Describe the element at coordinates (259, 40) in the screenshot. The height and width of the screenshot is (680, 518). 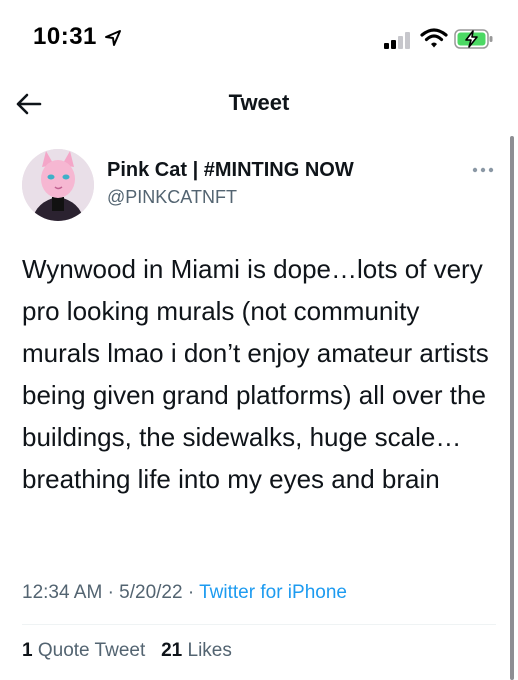
I see `status-bar: 10:31` at that location.